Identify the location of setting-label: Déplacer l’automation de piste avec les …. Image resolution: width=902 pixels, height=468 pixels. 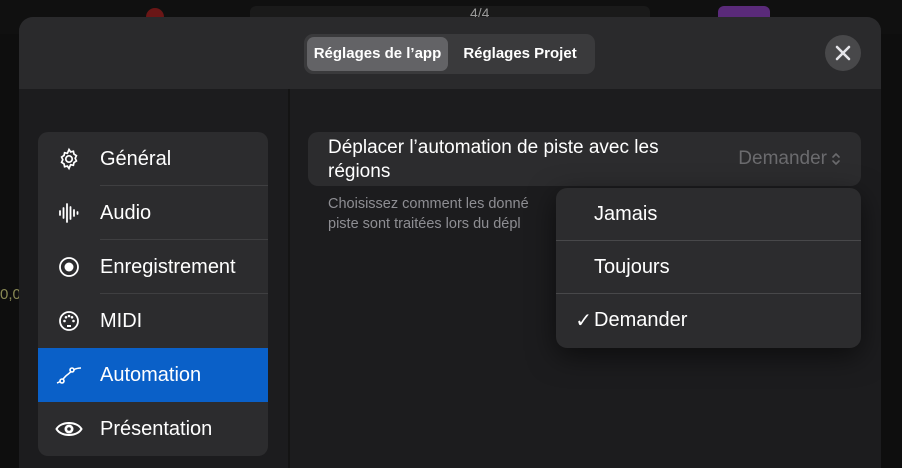
(493, 159).